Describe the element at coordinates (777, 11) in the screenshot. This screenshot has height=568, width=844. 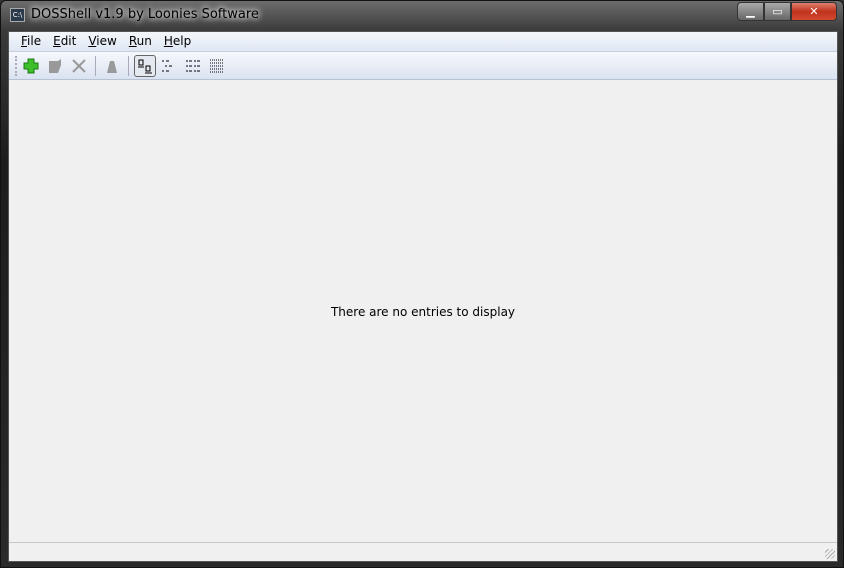
I see `maximize-button: ▭` at that location.